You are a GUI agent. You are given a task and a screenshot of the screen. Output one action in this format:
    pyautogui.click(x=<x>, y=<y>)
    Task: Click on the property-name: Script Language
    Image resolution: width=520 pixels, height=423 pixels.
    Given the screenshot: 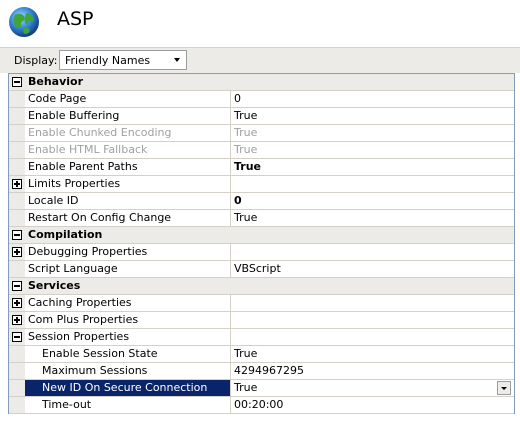 What is the action you would take?
    pyautogui.click(x=128, y=269)
    